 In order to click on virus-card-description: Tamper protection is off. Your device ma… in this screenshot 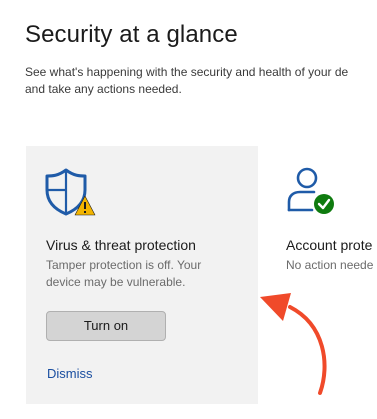, I will do `click(123, 274)`.